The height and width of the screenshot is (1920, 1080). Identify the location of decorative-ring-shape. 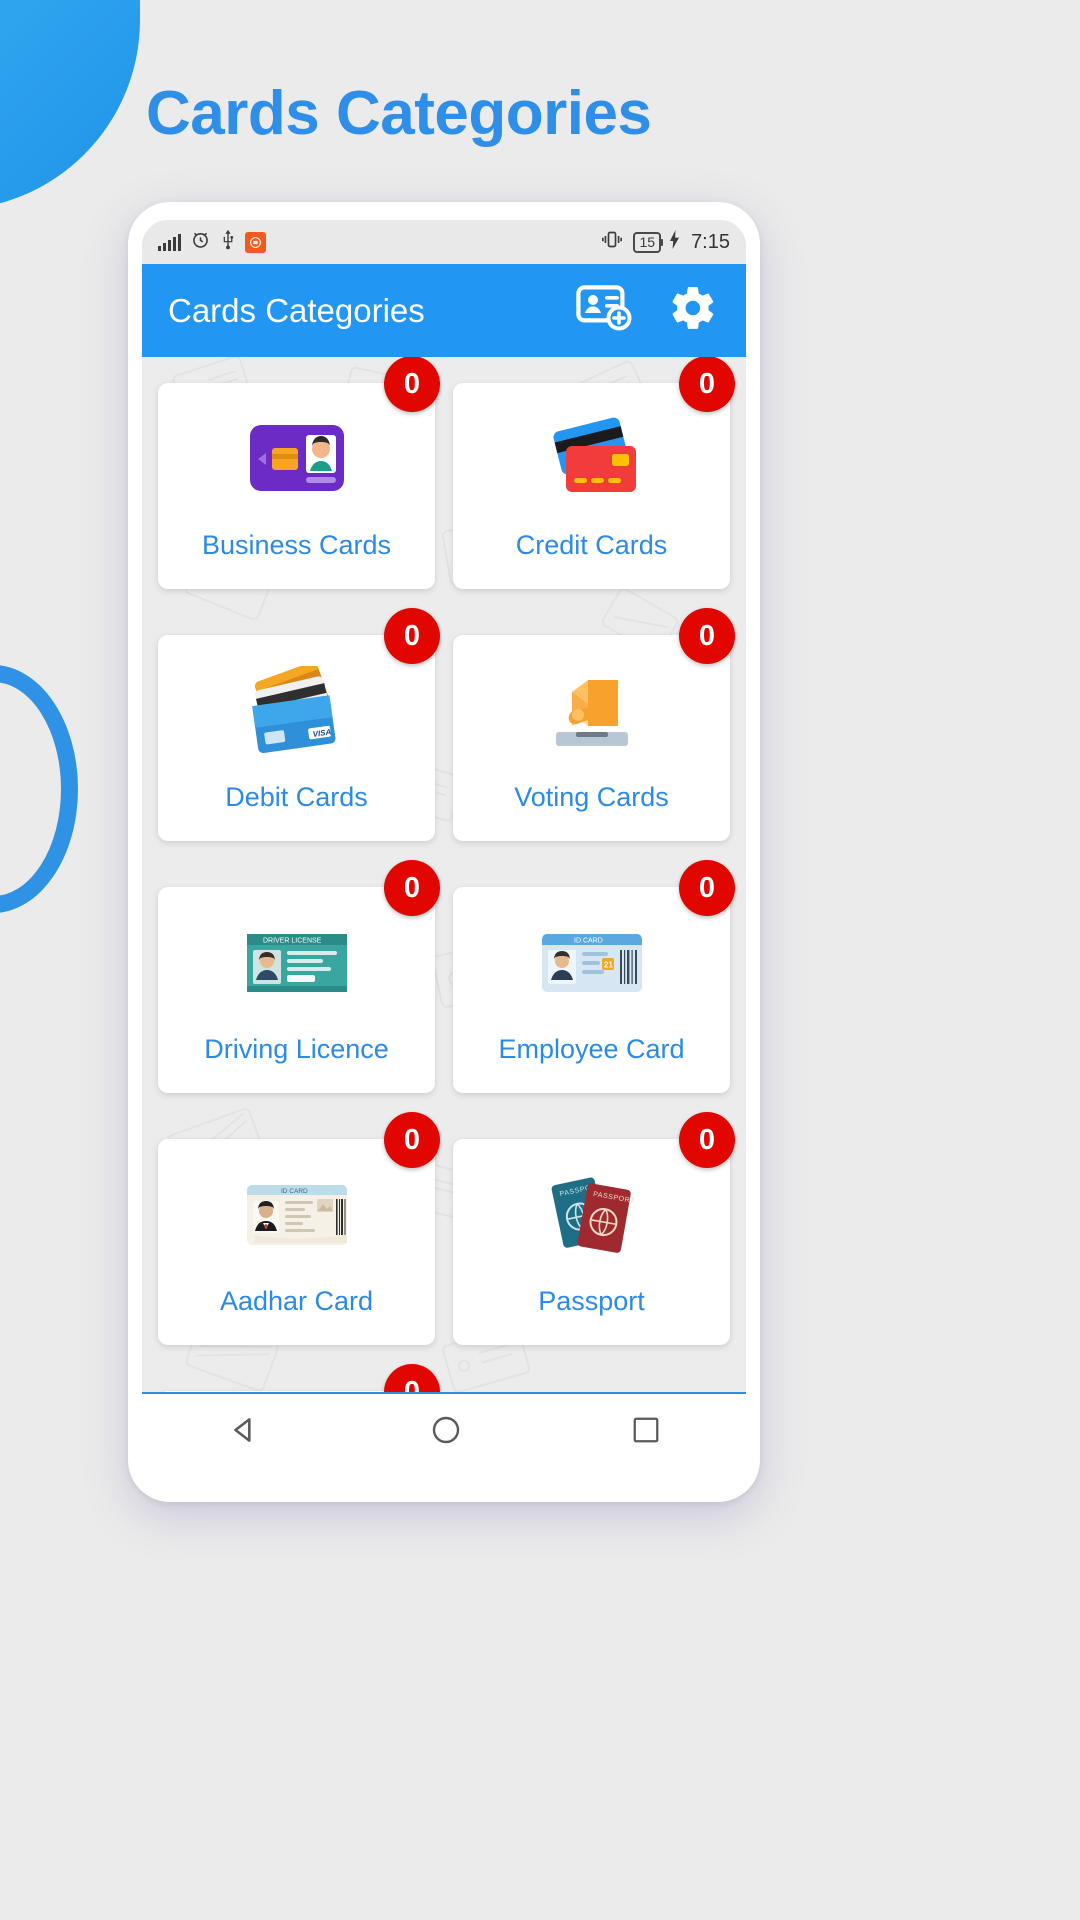
(39, 789).